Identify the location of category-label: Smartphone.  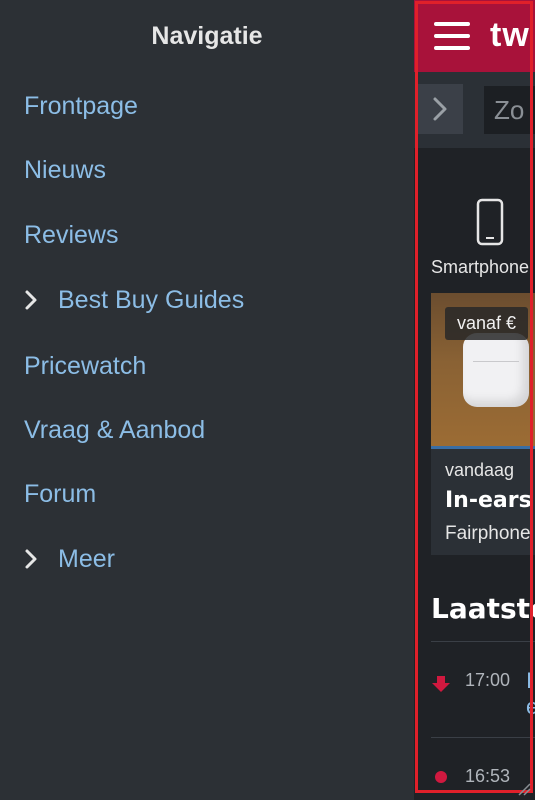
(480, 267).